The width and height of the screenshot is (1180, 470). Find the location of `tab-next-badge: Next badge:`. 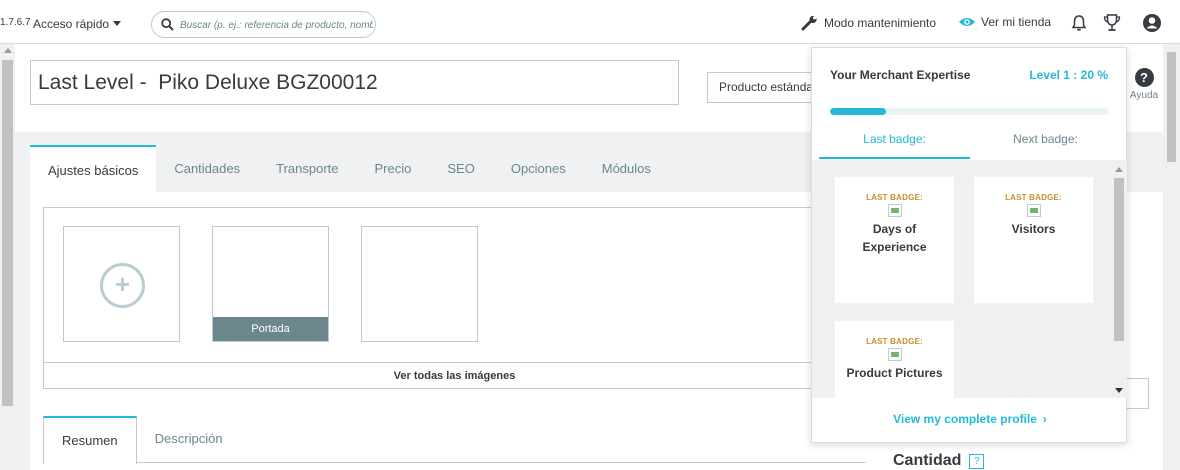

tab-next-badge: Next badge: is located at coordinates (1045, 142).